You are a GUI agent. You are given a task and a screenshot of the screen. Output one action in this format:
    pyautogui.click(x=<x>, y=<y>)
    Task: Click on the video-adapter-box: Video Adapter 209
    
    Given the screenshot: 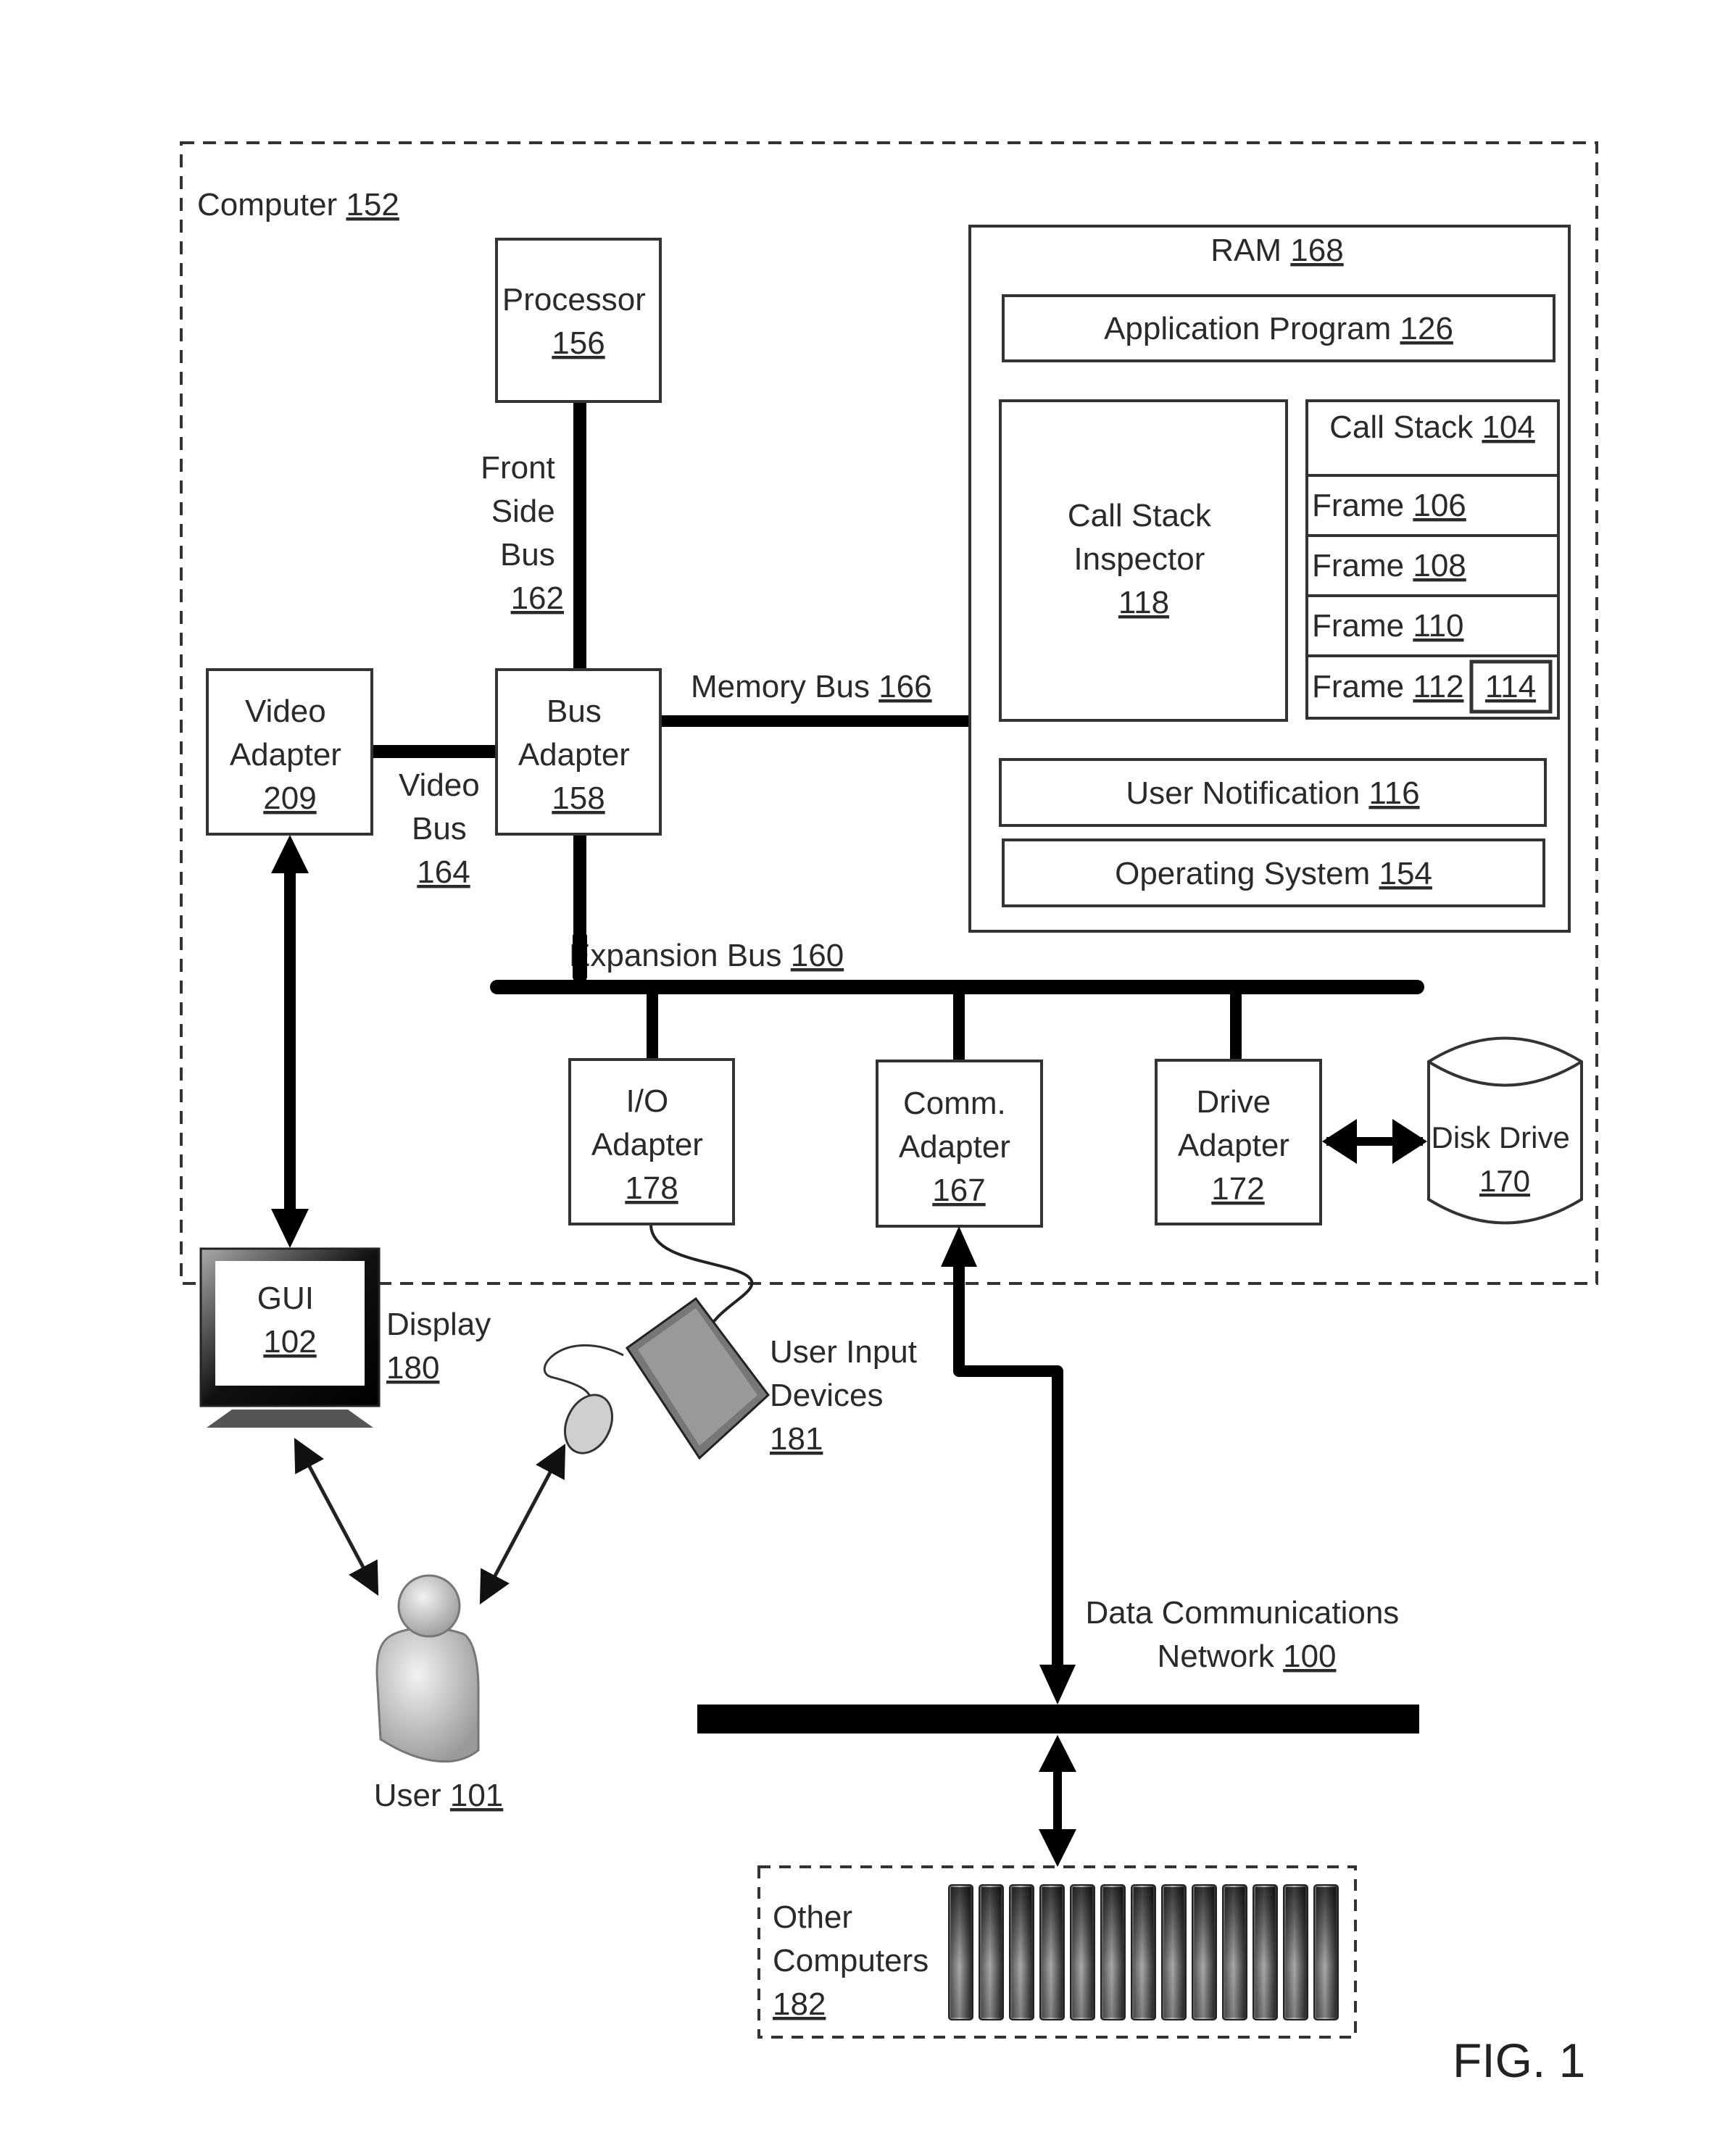 What is the action you would take?
    pyautogui.click(x=289, y=752)
    